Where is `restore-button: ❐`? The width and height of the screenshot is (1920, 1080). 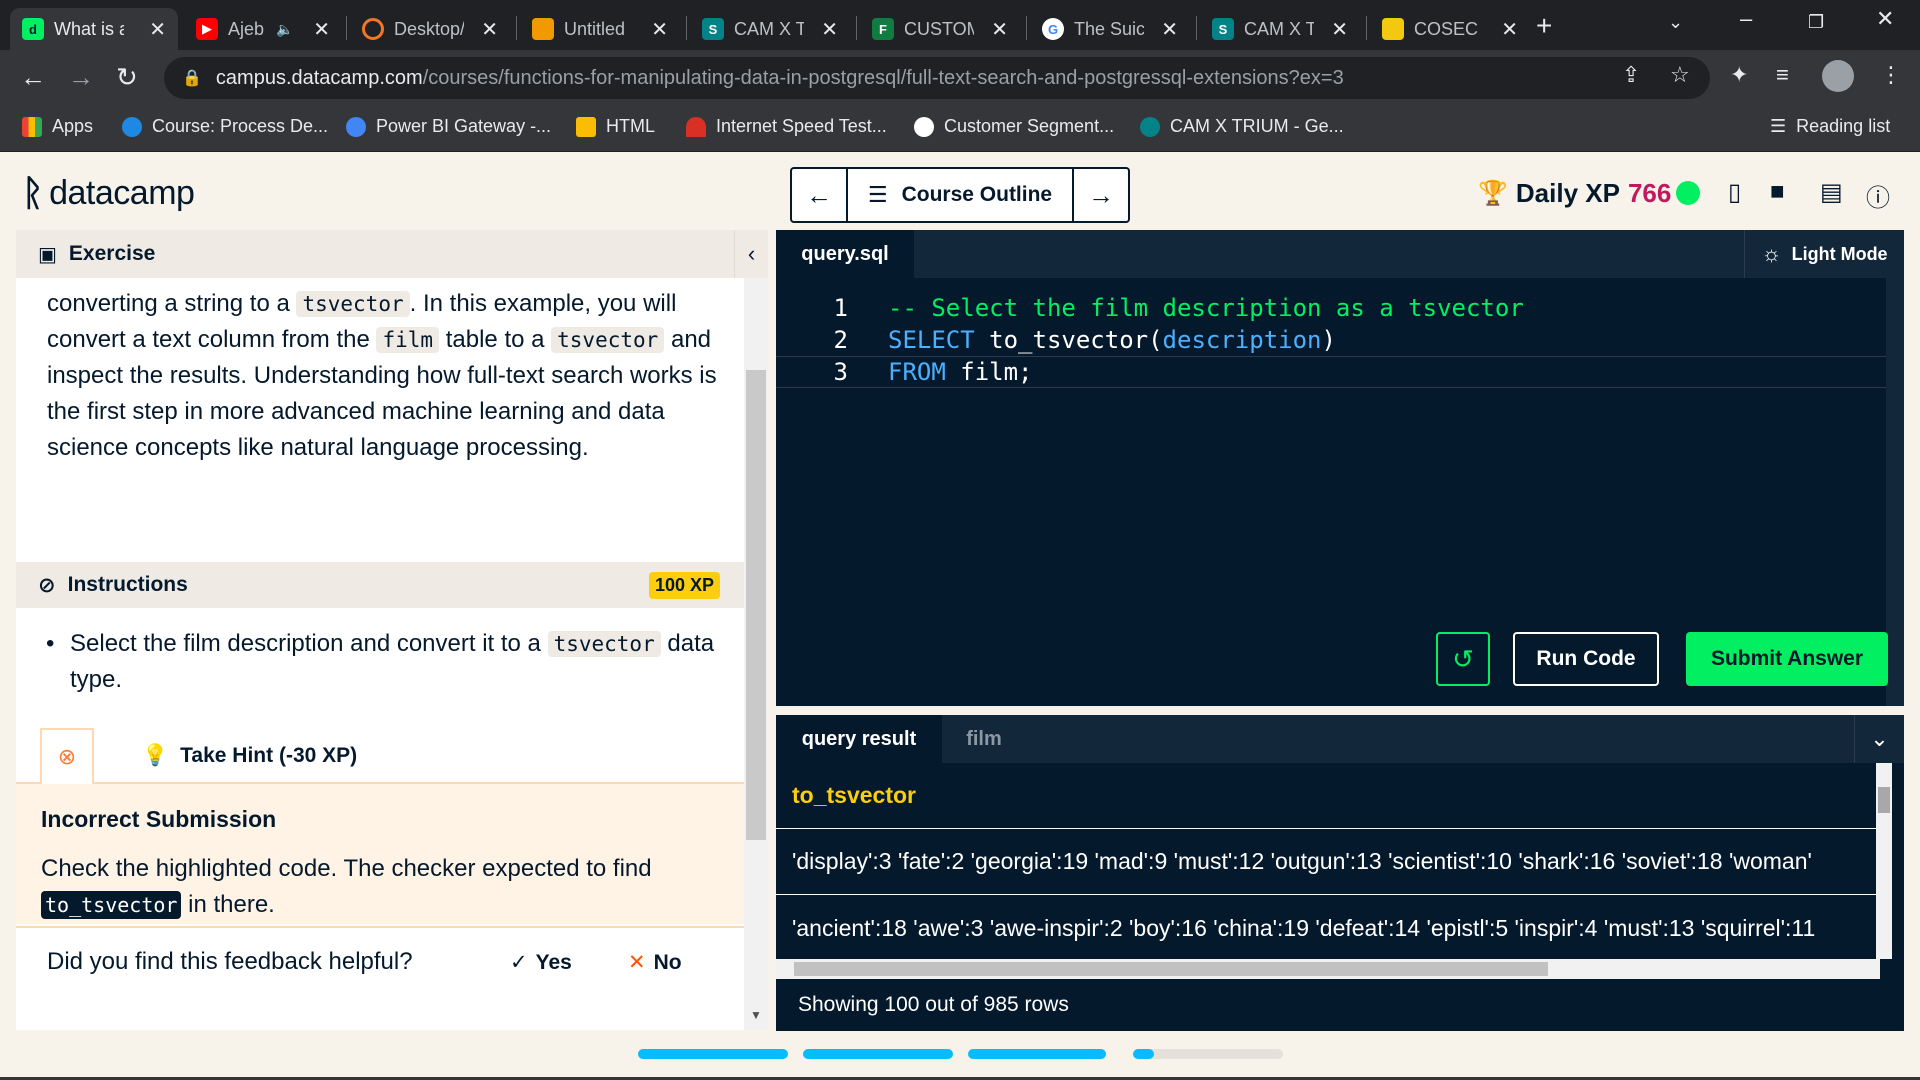
restore-button: ❐ is located at coordinates (1816, 22).